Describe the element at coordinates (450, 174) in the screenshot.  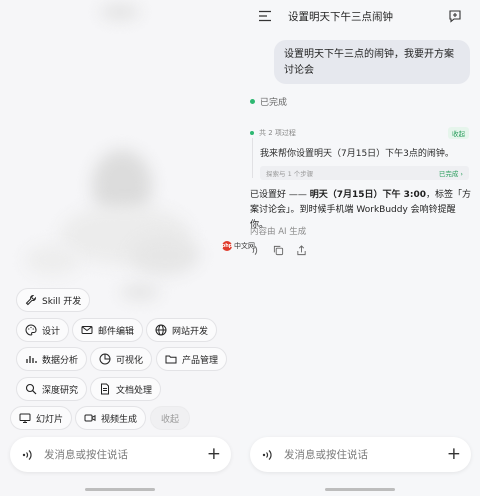
I see `step-status: 已完成 ›` at that location.